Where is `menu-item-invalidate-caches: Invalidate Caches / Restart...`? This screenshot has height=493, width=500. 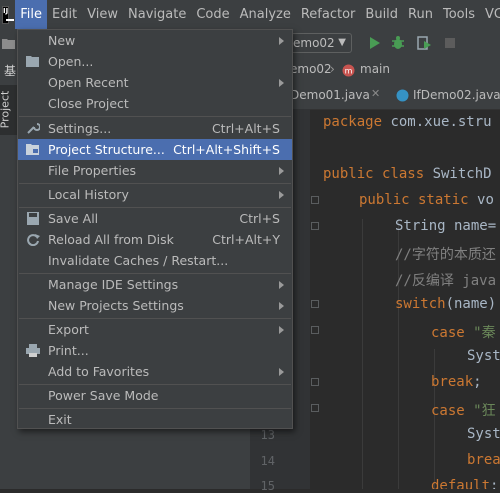 menu-item-invalidate-caches: Invalidate Caches / Restart... is located at coordinates (155, 260).